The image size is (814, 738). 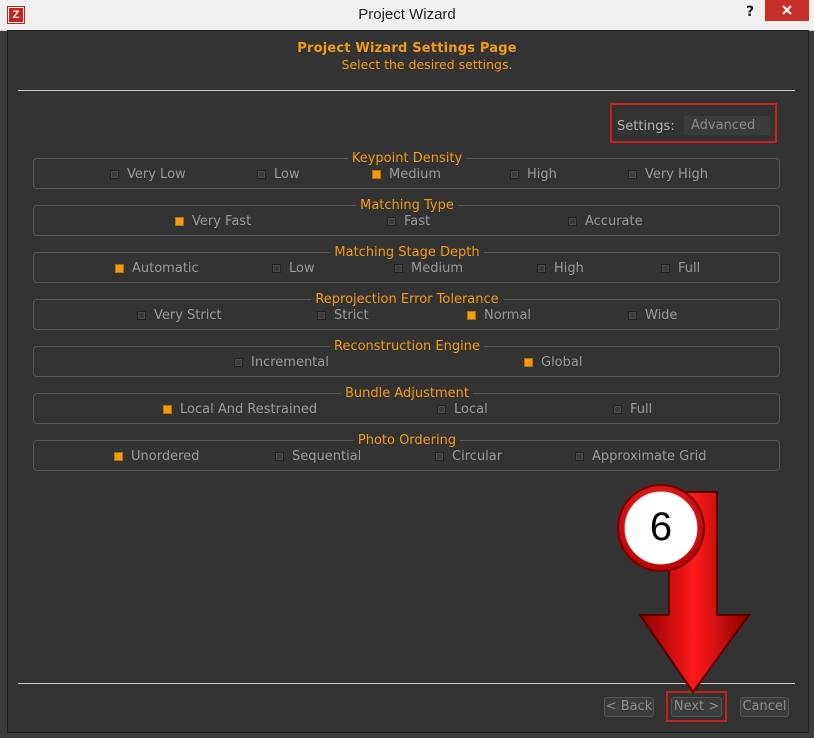 I want to click on tutorial-annotation, so click(x=684, y=589).